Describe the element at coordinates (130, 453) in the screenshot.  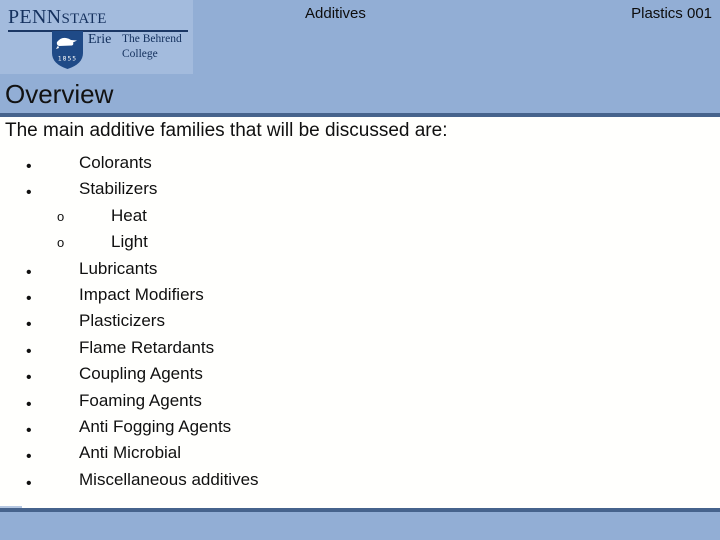
I see `list-item-label: Anti Microbial` at that location.